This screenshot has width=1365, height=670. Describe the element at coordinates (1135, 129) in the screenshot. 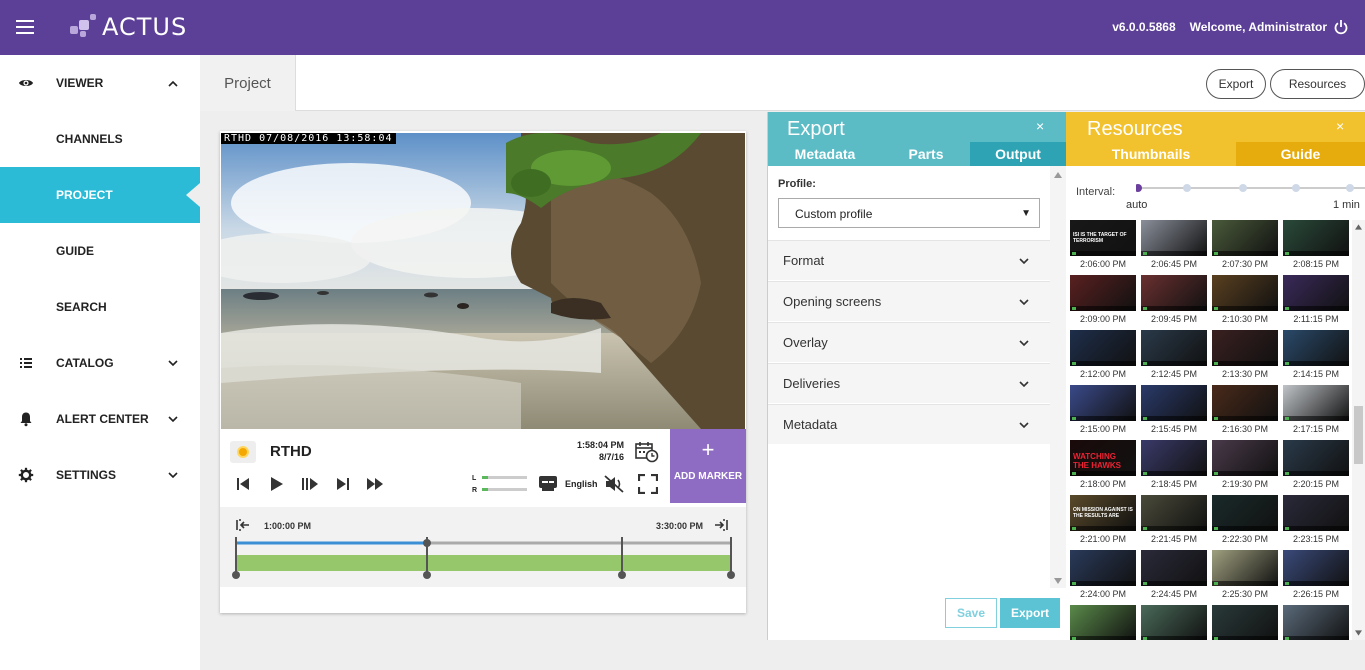

I see `resources-panel-title: Resources` at that location.